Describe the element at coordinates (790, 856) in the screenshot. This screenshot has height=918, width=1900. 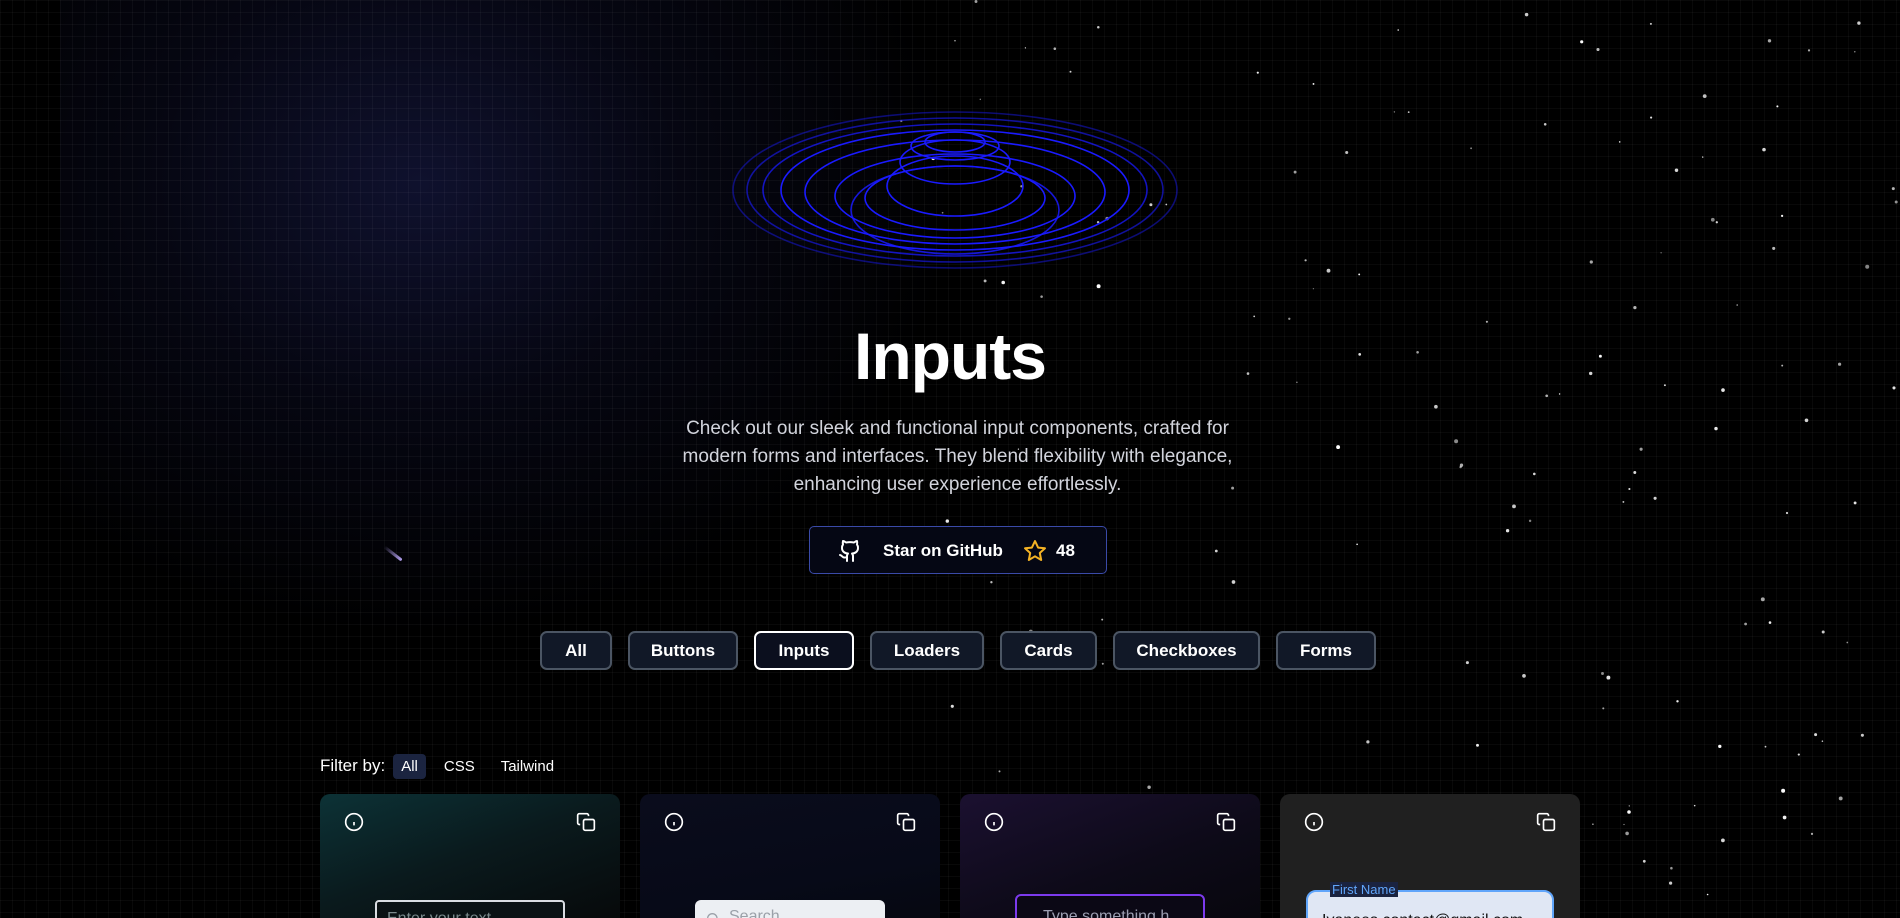
I see `component-card: Search` at that location.